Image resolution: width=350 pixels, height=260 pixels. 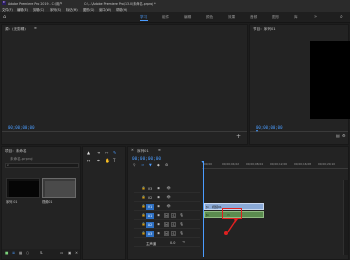 What do you see at coordinates (132, 150) in the screenshot?
I see `close-tab-icon: ✕` at bounding box center [132, 150].